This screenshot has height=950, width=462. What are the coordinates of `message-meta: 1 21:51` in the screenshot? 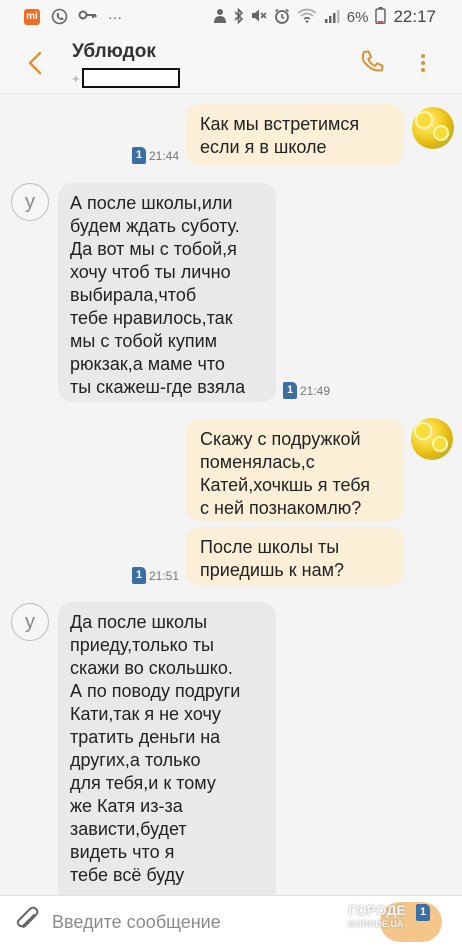 It's located at (155, 575).